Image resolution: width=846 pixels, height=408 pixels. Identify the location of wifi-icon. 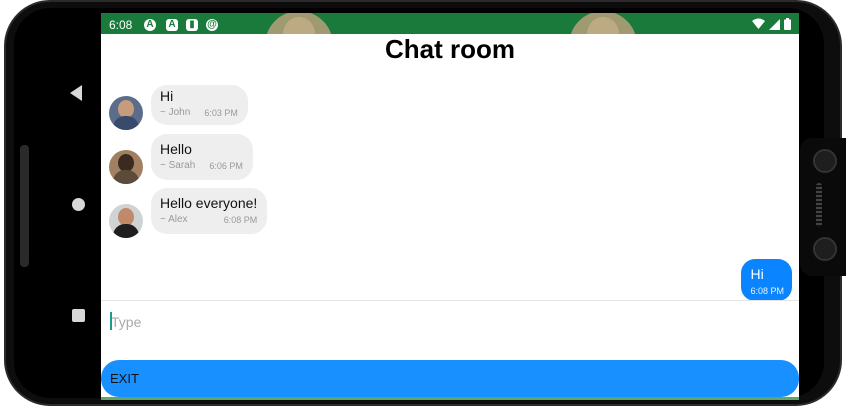
(758, 23).